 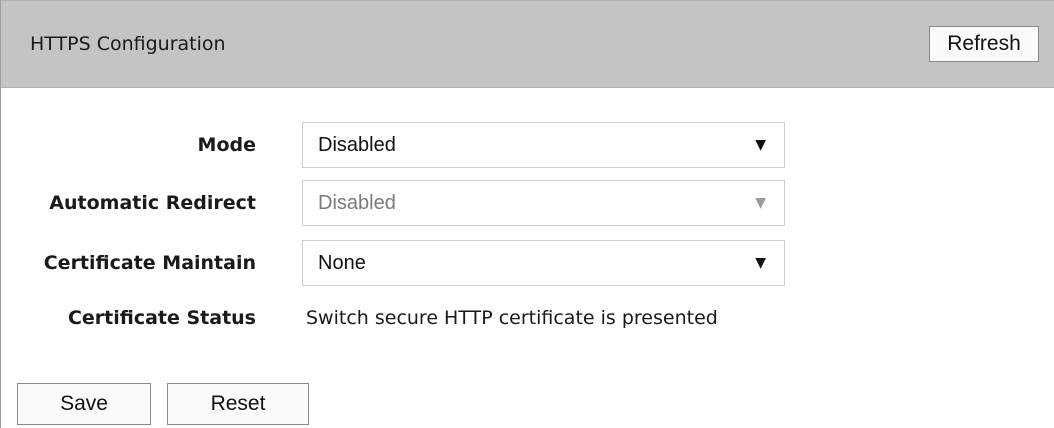 I want to click on mode-select-value: Disabled, so click(x=357, y=145).